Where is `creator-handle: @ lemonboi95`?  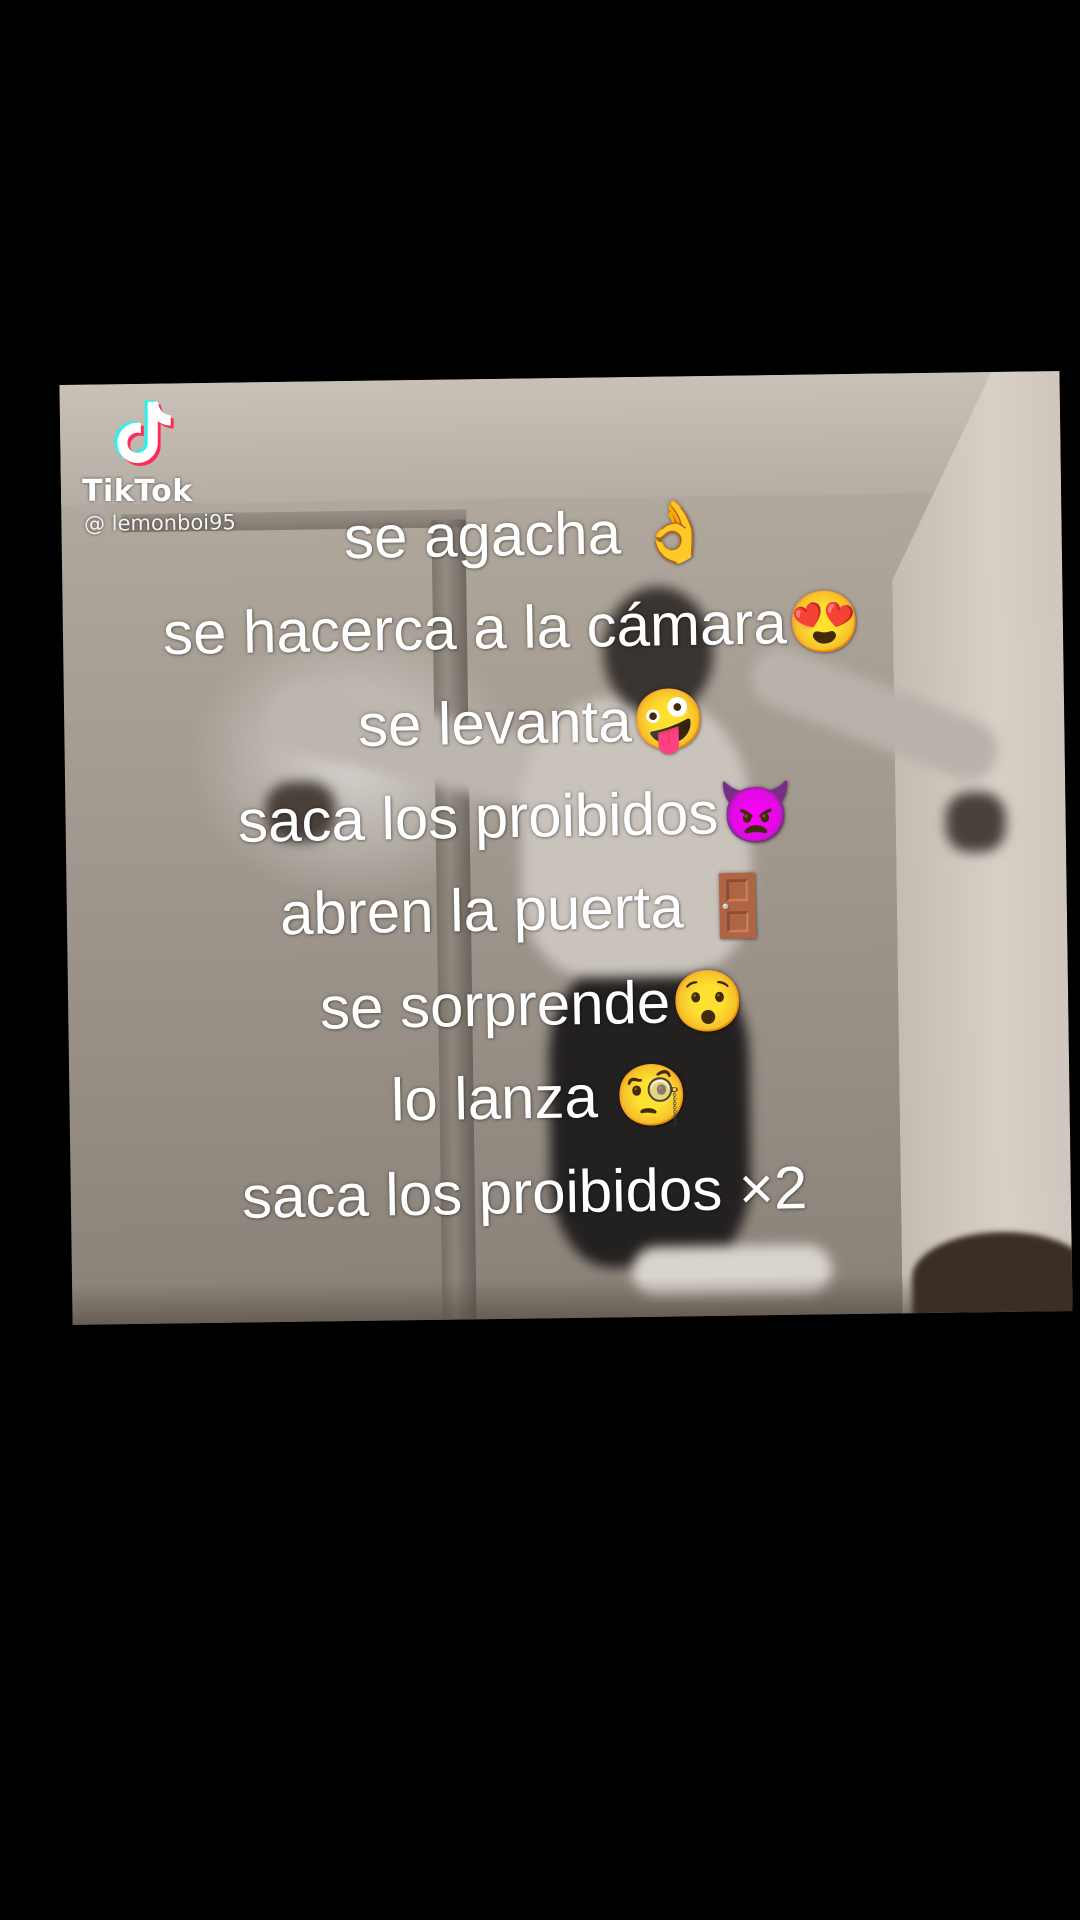 creator-handle: @ lemonboi95 is located at coordinates (159, 523).